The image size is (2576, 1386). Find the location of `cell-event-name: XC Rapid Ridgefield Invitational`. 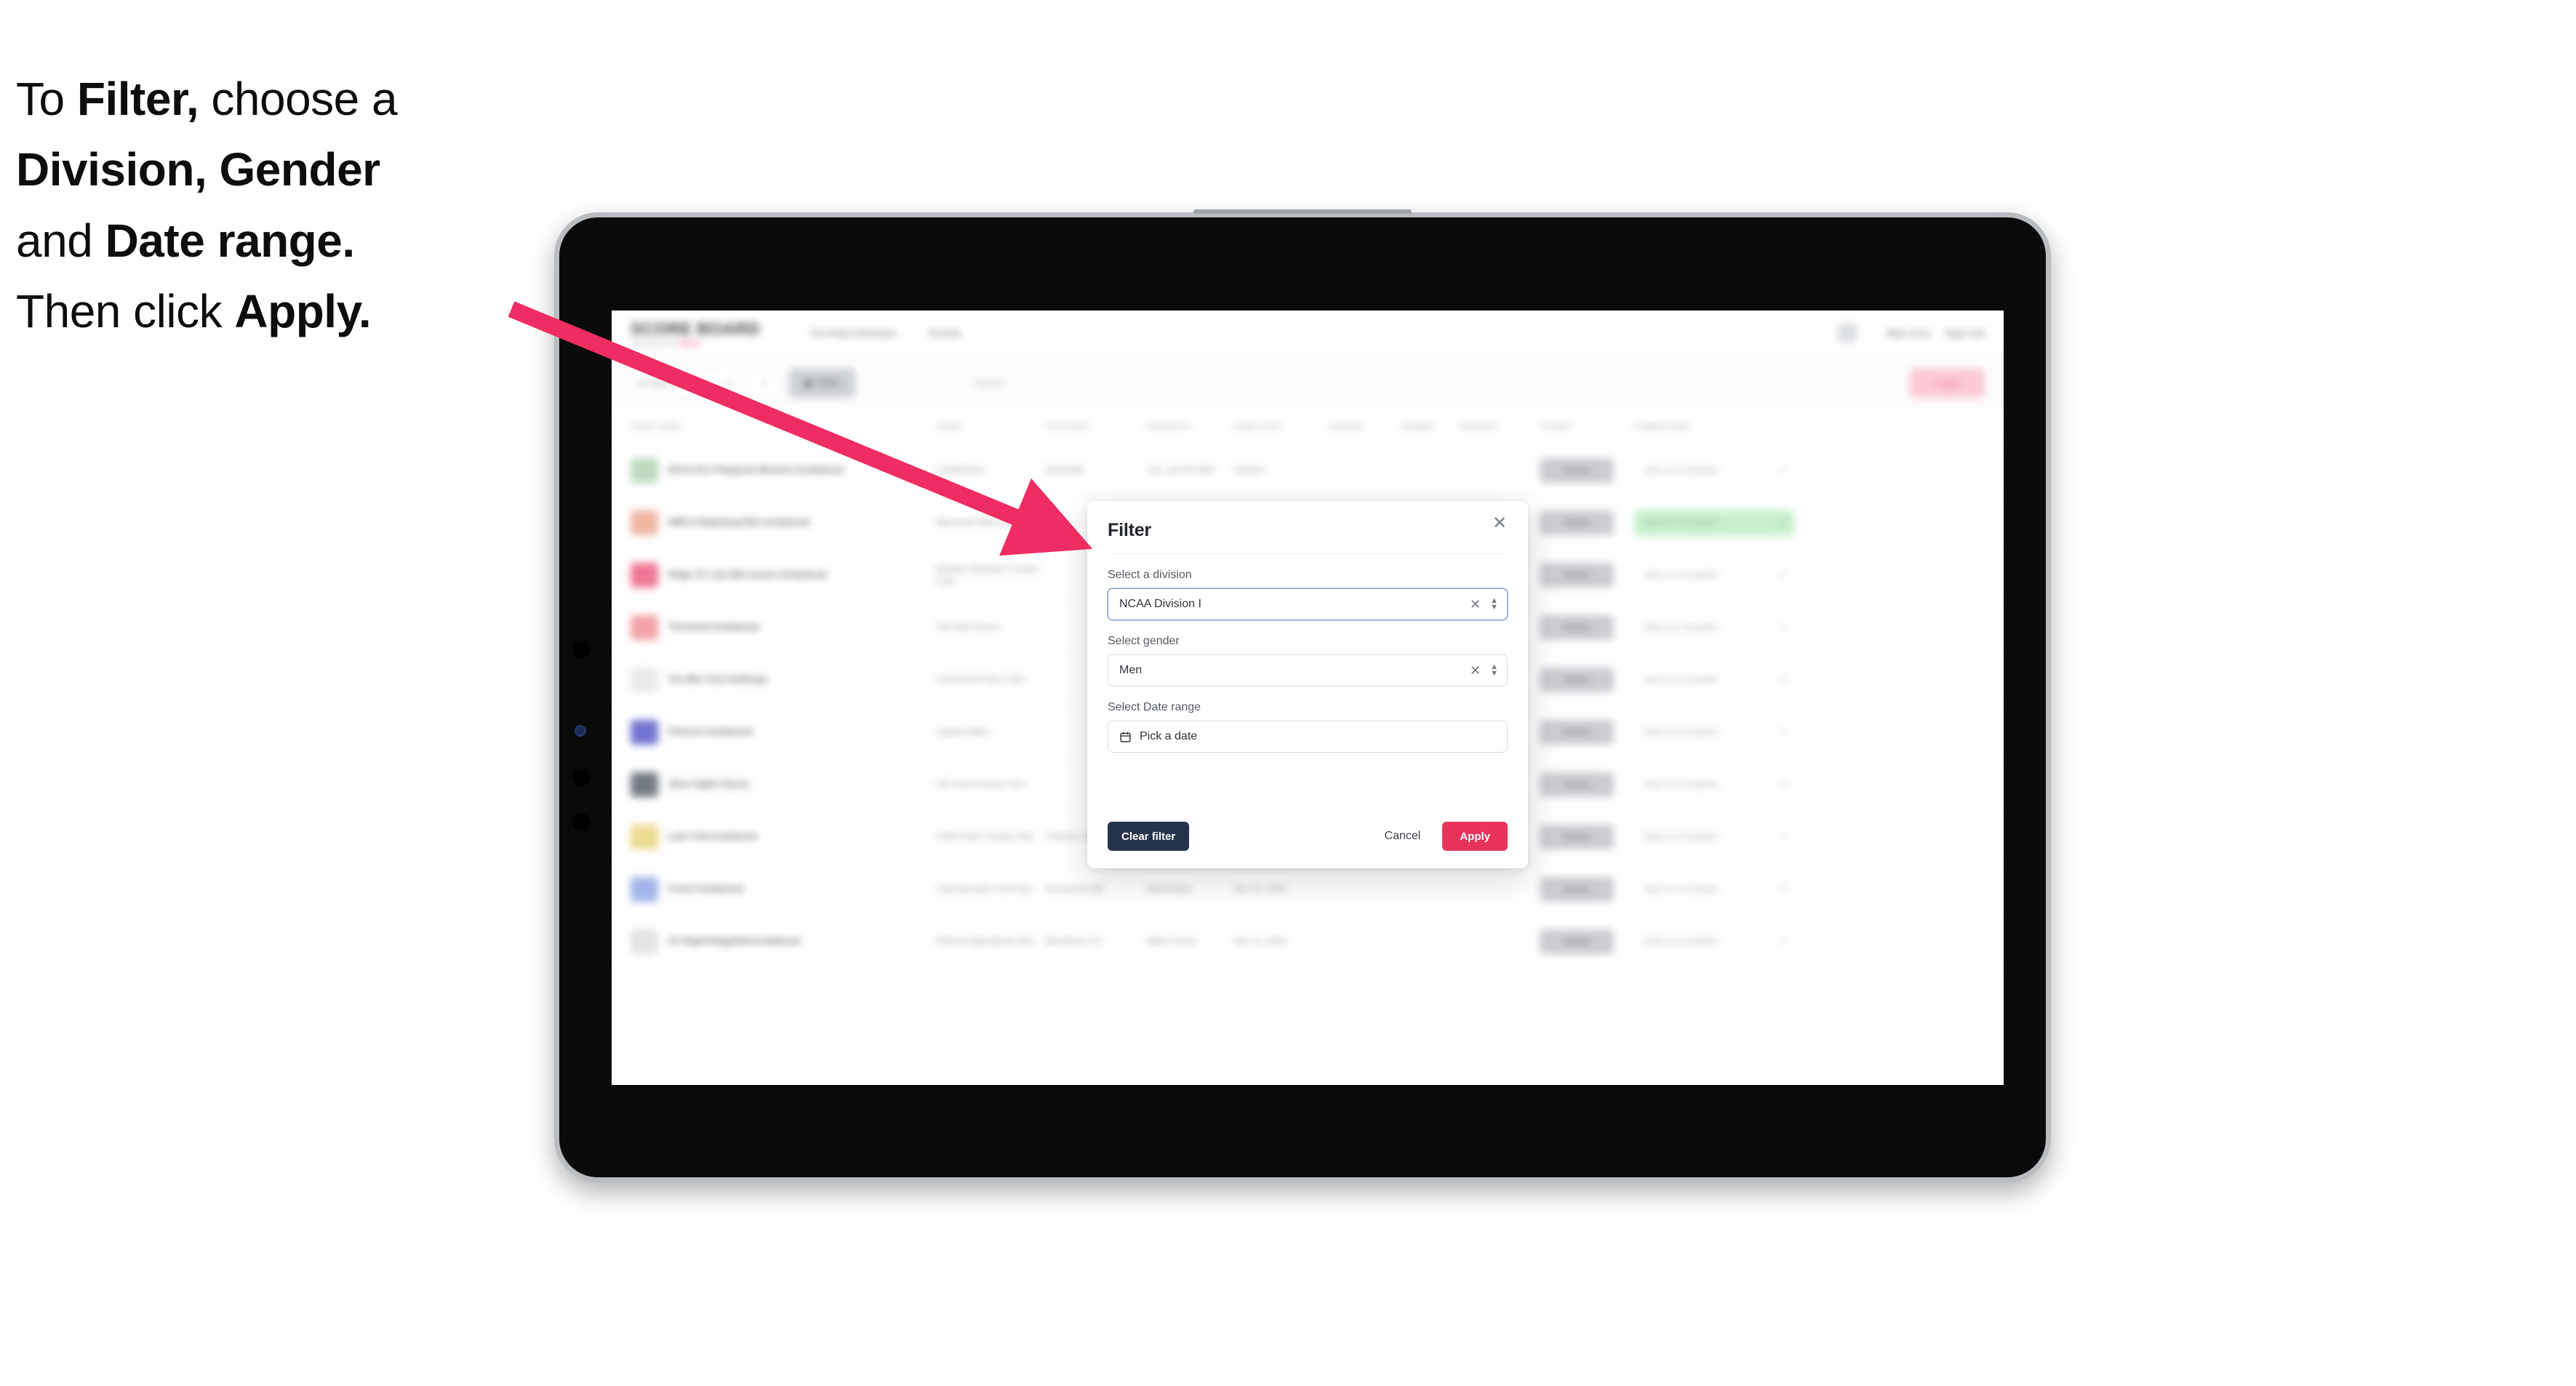

cell-event-name: XC Rapid Ridgefield Invitational is located at coordinates (783, 942).